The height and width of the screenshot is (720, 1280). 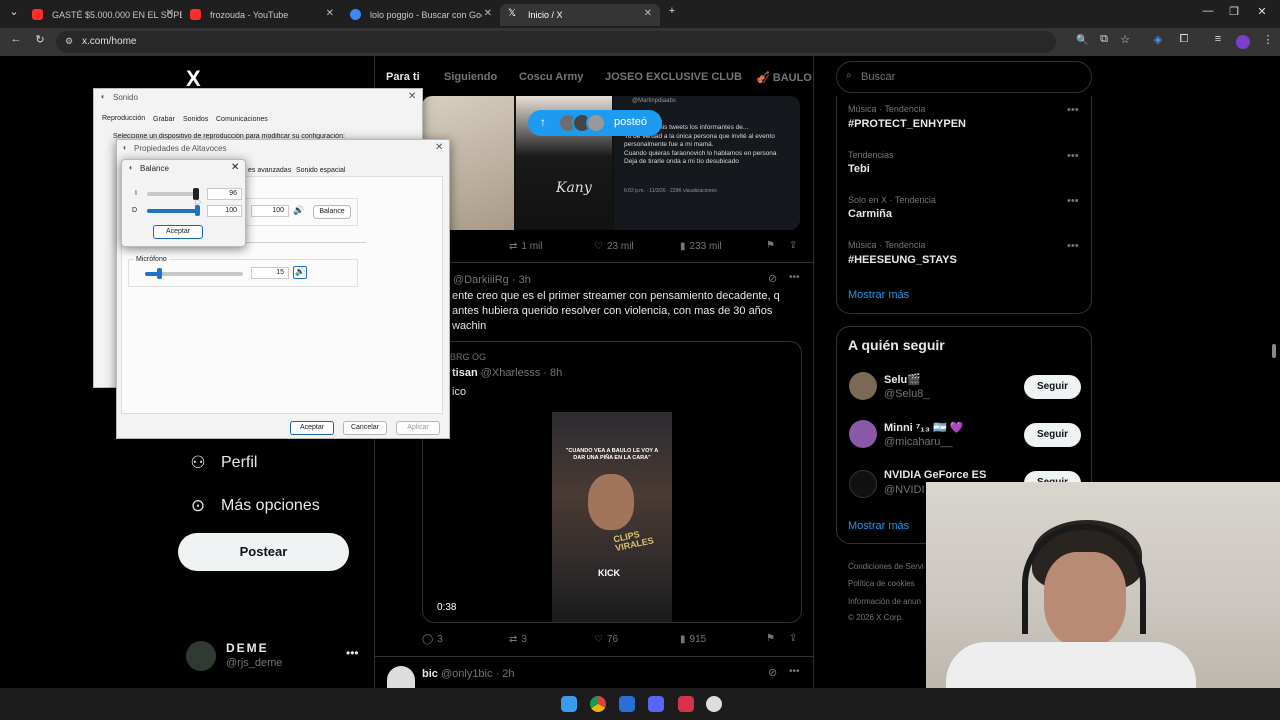 What do you see at coordinates (421, 15) in the screenshot?
I see `browser-tab-3: lolo poggio - Buscar con Google ✕` at bounding box center [421, 15].